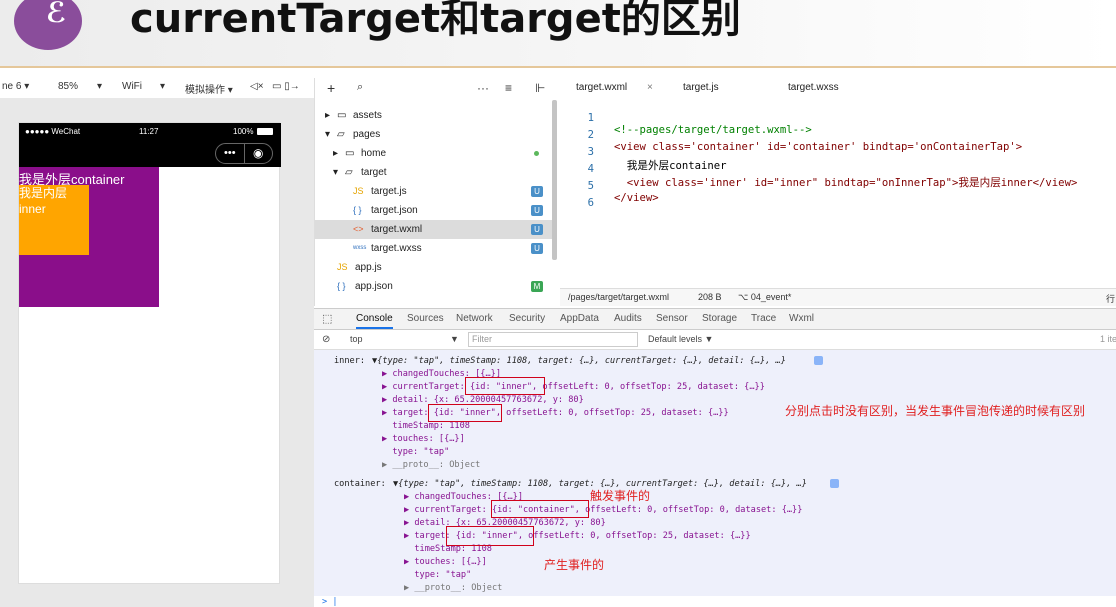 This screenshot has width=1116, height=607. I want to click on window-icons: ▭ ▯→, so click(286, 86).